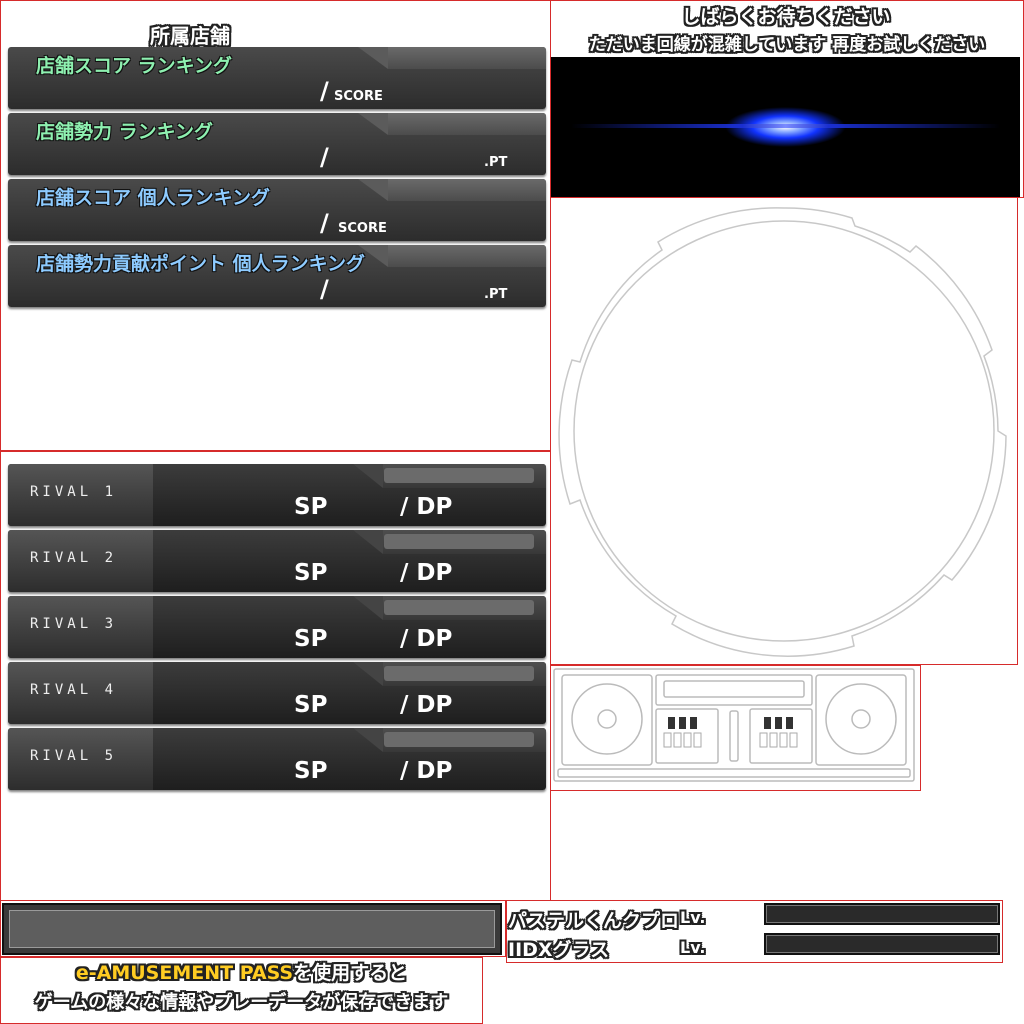 This screenshot has width=1024, height=1024. I want to click on card-slot-frame, so click(252, 929).